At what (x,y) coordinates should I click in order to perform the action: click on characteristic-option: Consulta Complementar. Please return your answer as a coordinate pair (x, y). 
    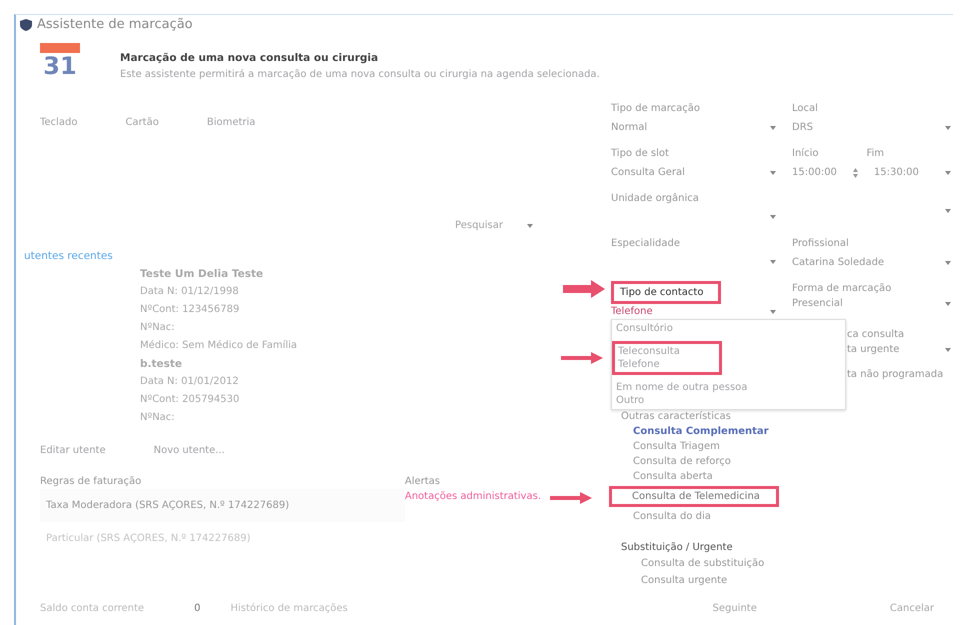
    Looking at the image, I should click on (786, 431).